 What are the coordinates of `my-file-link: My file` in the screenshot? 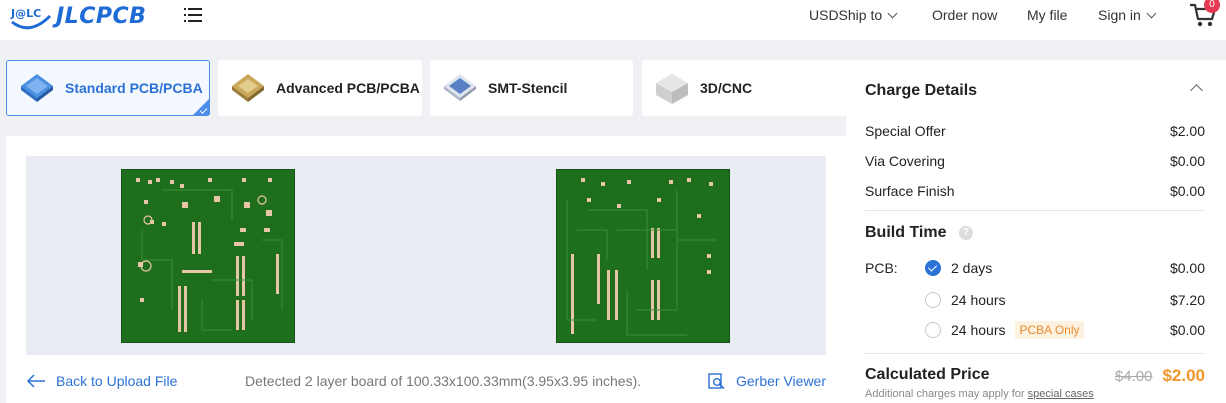 It's located at (1047, 15).